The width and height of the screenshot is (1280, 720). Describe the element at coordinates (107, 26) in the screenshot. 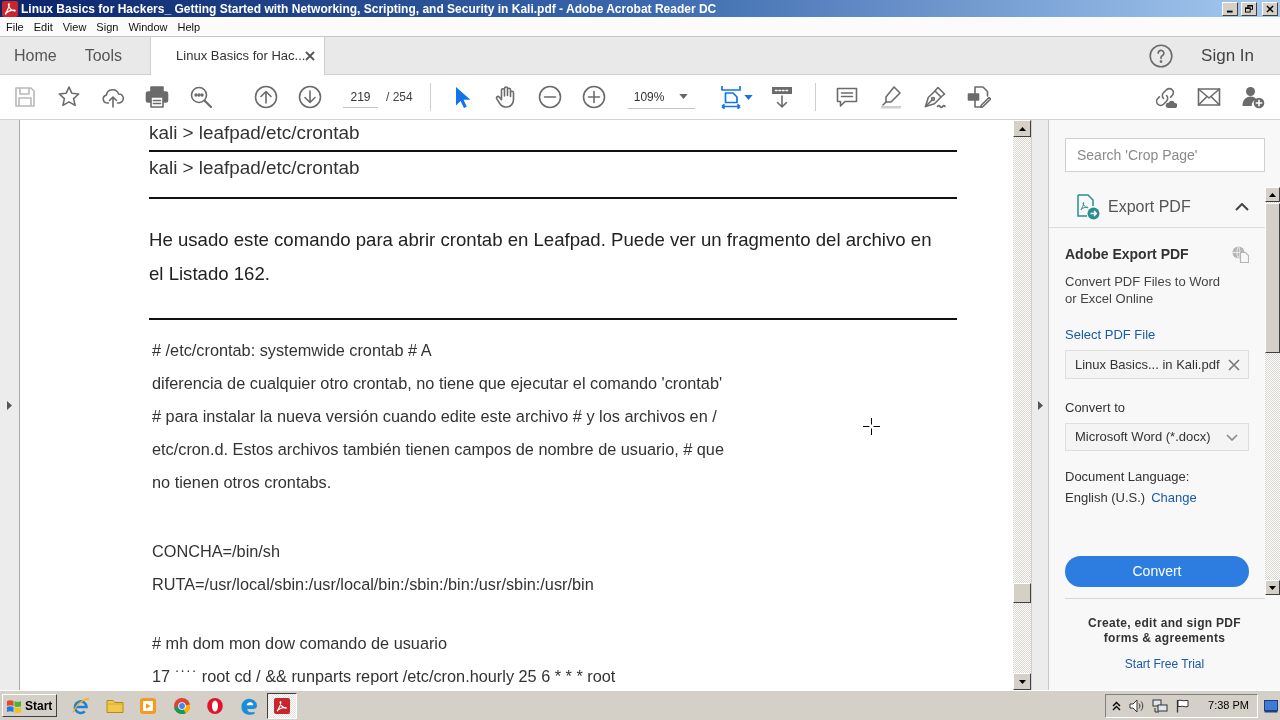

I see `menu-item: Sign` at that location.